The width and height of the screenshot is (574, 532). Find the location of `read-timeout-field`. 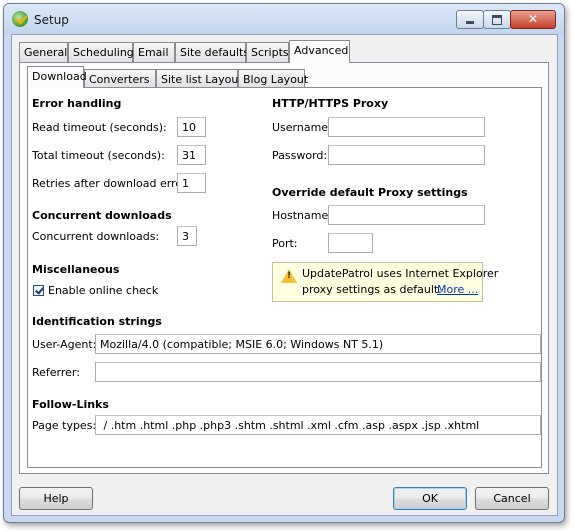

read-timeout-field is located at coordinates (191, 127).